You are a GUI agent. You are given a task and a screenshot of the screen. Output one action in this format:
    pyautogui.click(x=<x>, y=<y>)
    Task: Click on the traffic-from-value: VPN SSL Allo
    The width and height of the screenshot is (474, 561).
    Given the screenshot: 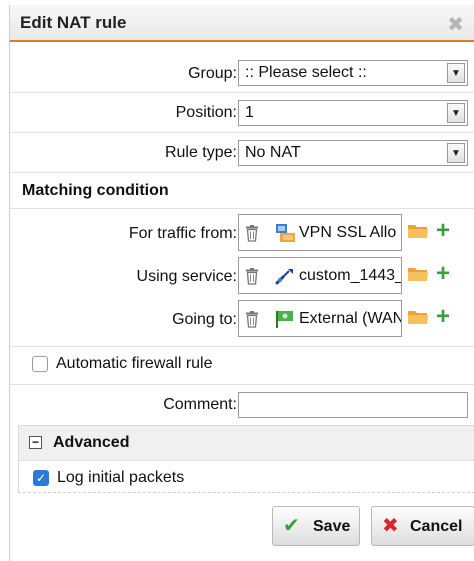 What is the action you would take?
    pyautogui.click(x=348, y=232)
    